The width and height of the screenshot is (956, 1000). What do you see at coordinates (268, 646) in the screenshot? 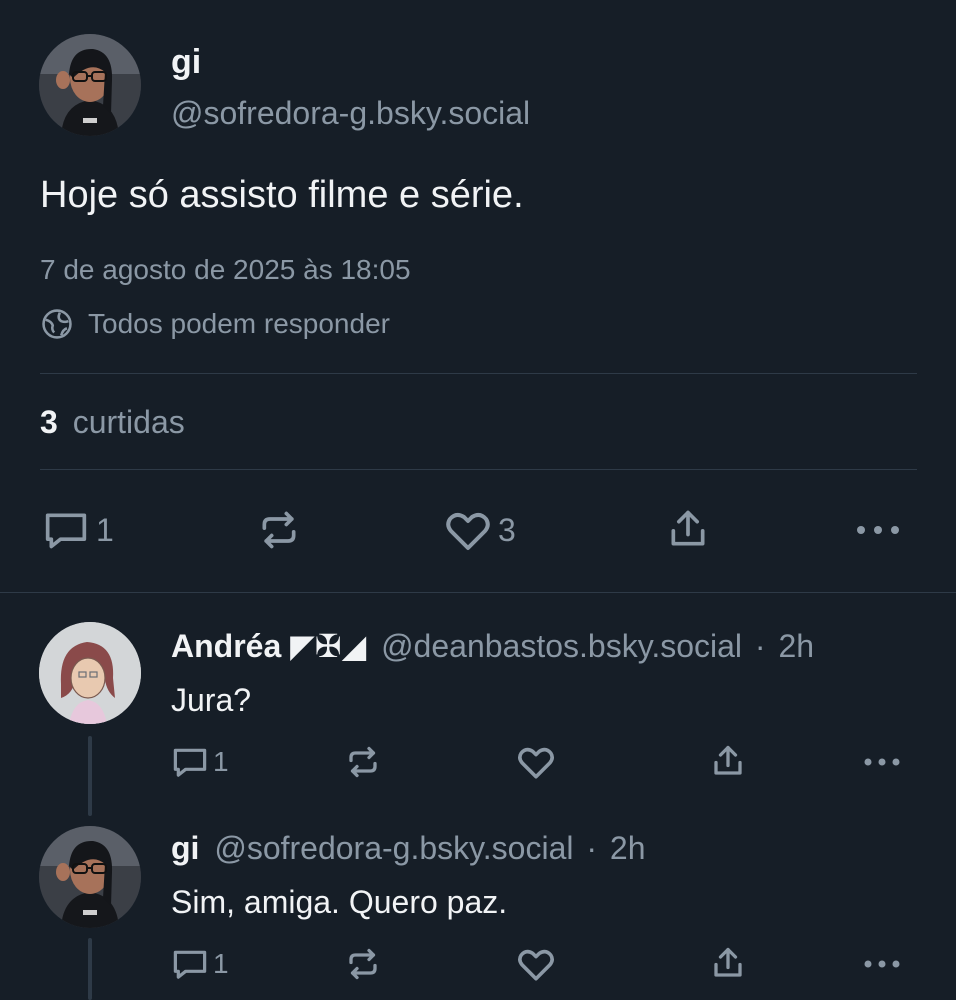
I see `reply-author-name: Andréa ◤✠◢` at bounding box center [268, 646].